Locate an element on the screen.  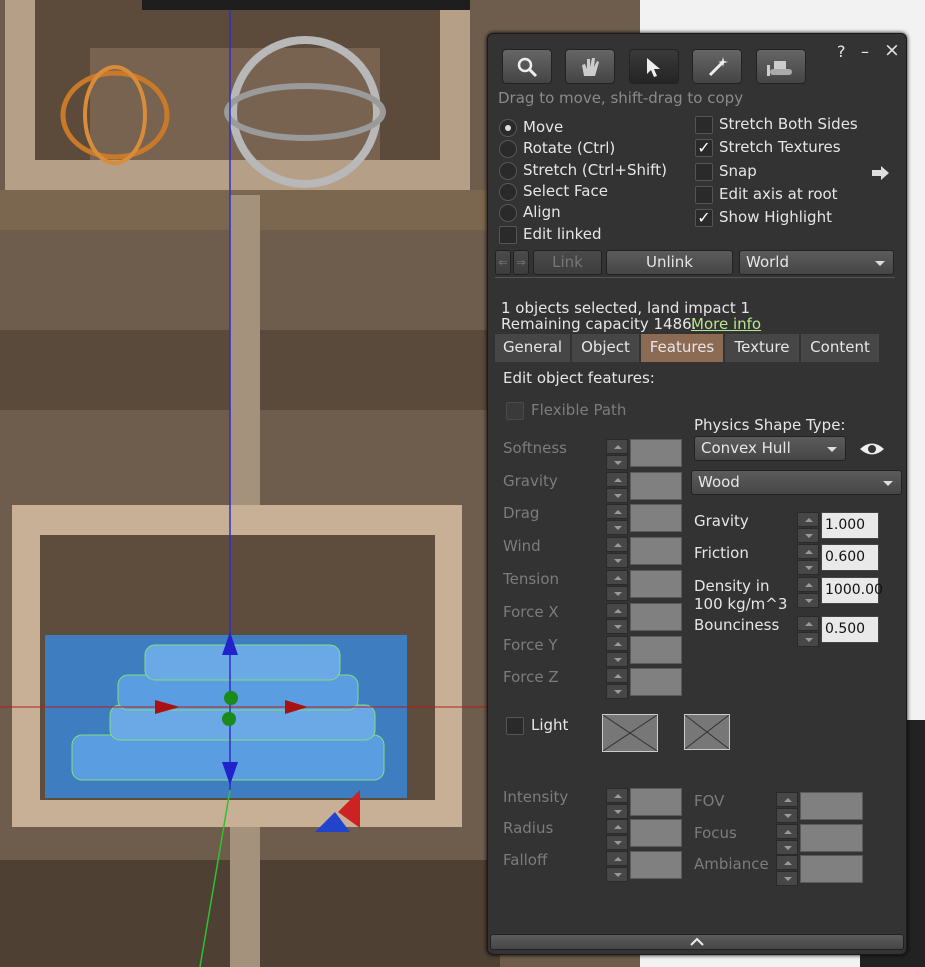
softness-field is located at coordinates (656, 453).